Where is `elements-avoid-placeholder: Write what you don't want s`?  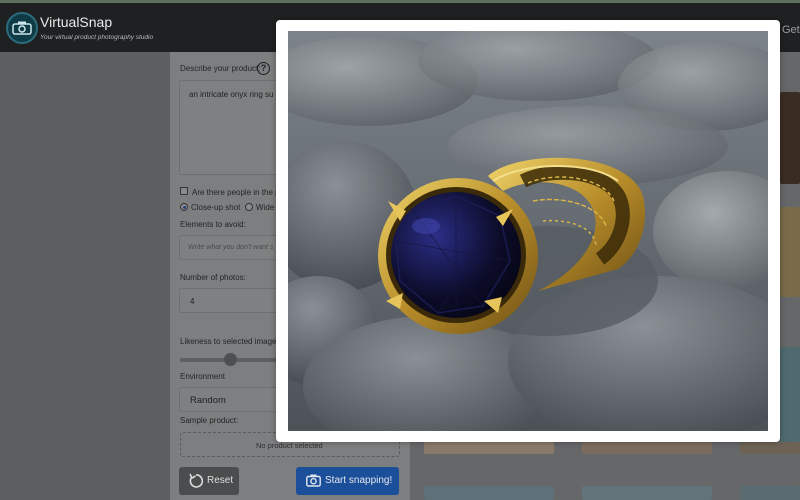
elements-avoid-placeholder: Write what you don't want s is located at coordinates (231, 247).